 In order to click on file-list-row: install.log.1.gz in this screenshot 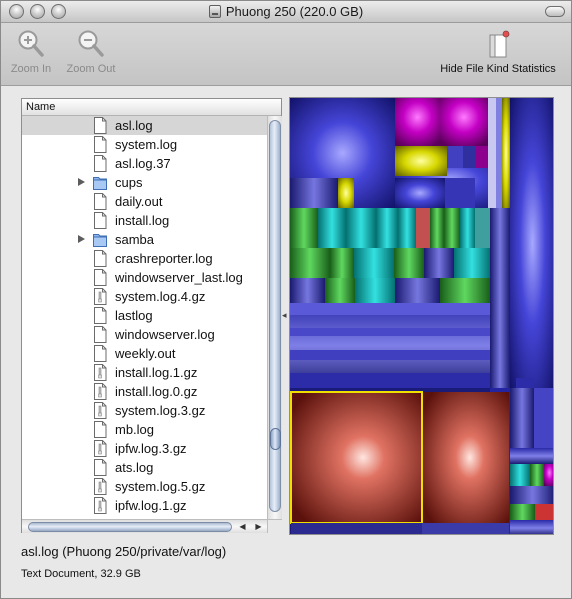, I will do `click(144, 372)`.